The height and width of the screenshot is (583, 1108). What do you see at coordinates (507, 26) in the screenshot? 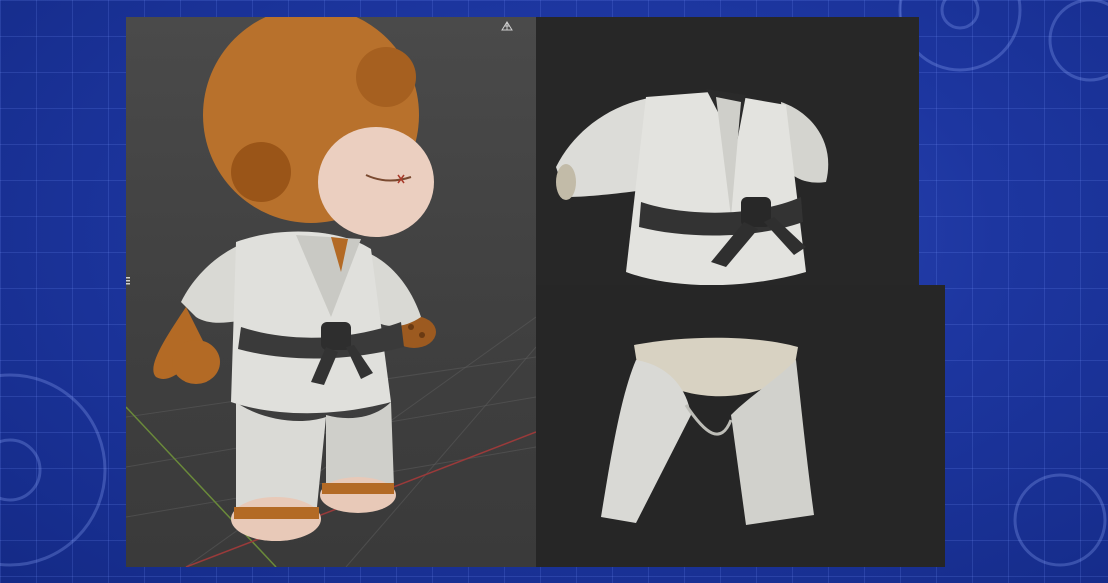
I see `mesh-grid-icon` at bounding box center [507, 26].